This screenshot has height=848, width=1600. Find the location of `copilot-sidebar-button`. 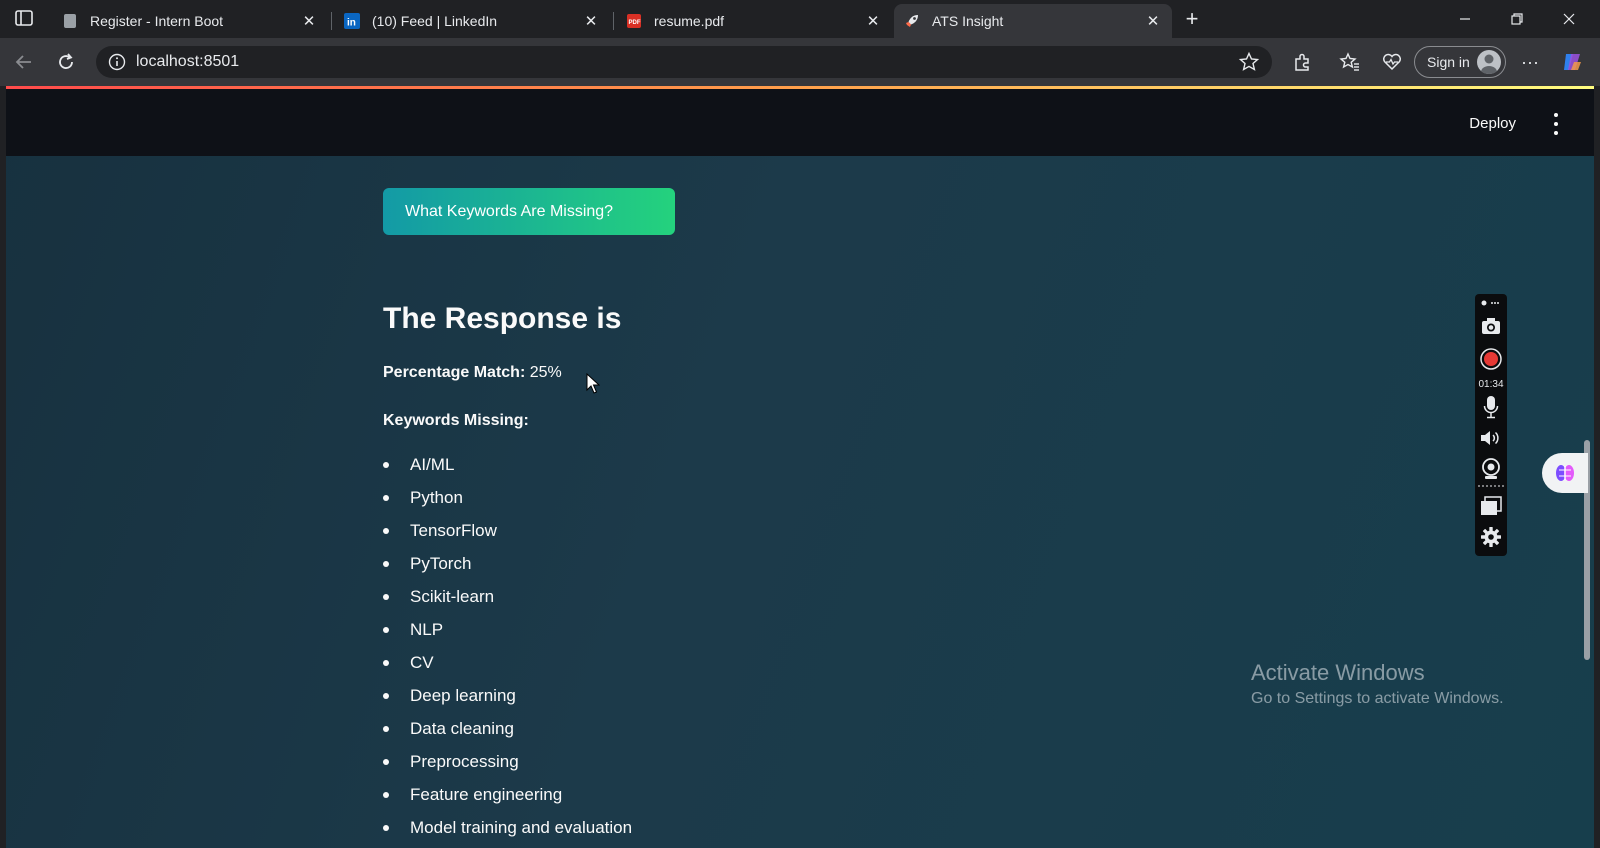

copilot-sidebar-button is located at coordinates (1565, 473).